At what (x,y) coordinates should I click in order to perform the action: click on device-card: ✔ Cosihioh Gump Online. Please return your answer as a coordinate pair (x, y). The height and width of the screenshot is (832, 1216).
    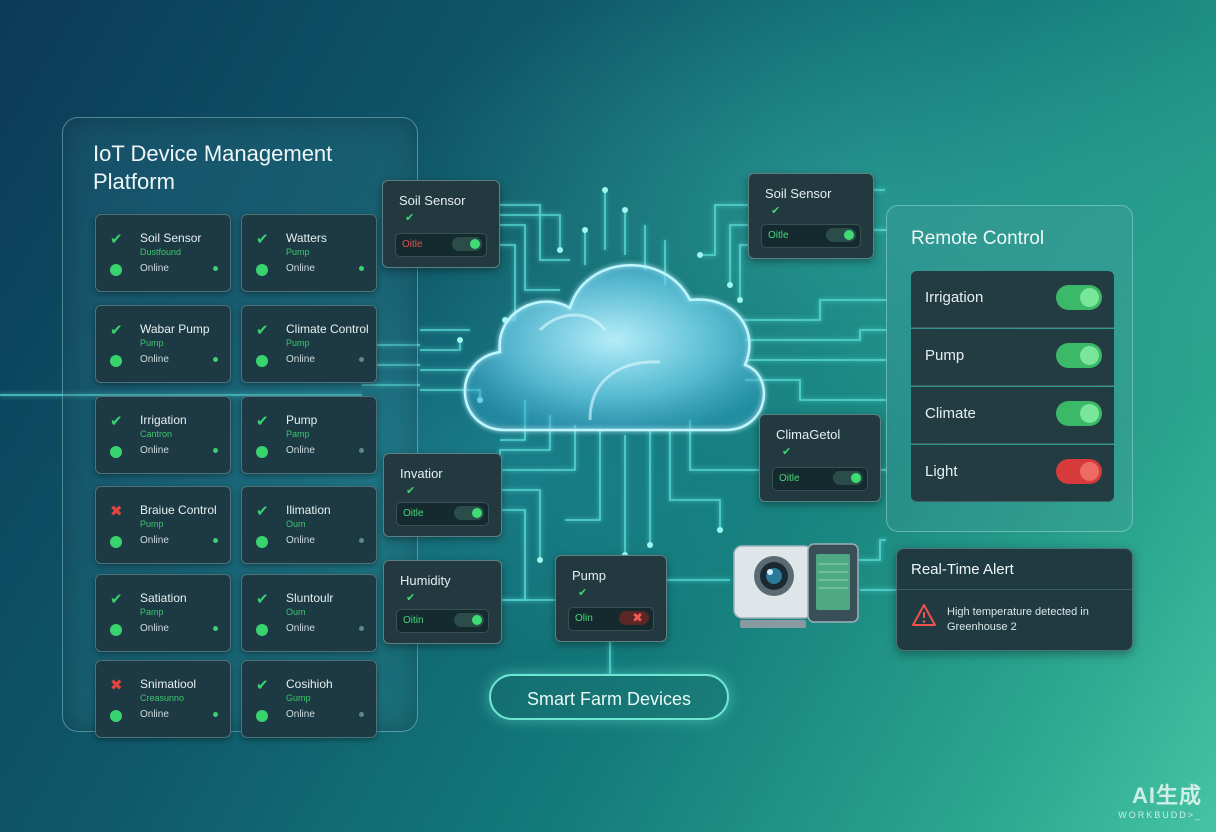
    Looking at the image, I should click on (309, 699).